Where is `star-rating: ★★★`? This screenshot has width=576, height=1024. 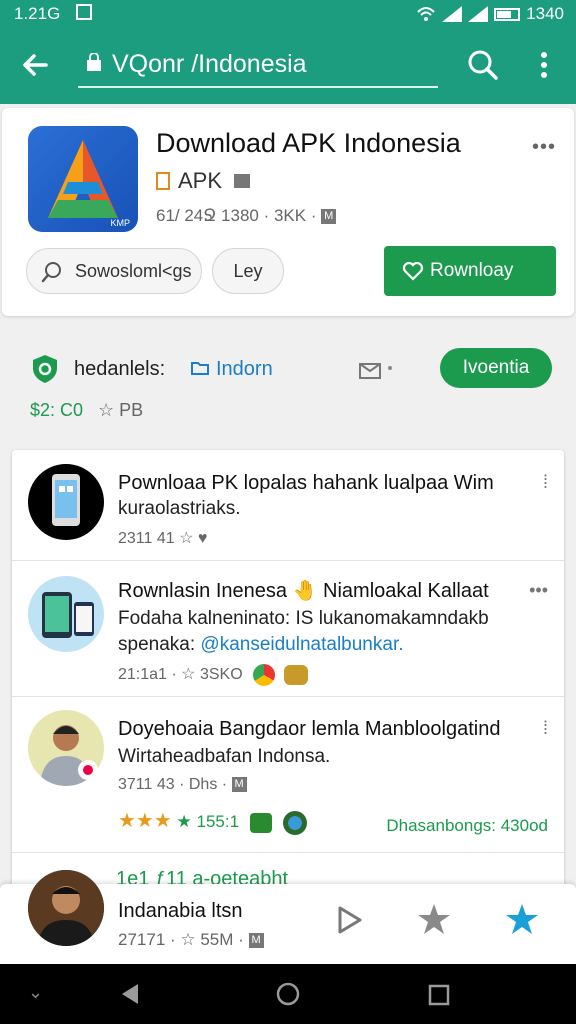
star-rating: ★★★ is located at coordinates (145, 821).